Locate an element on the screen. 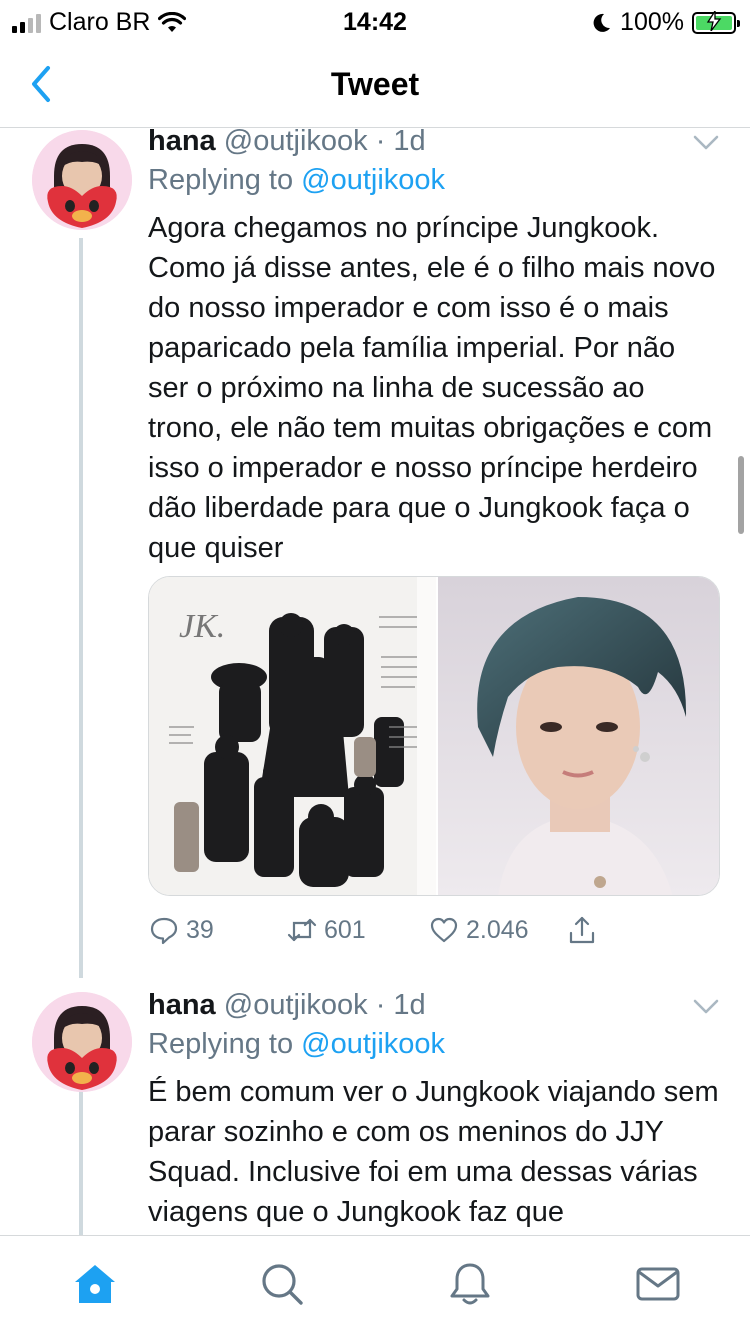 The image size is (750, 1334). home-icon is located at coordinates (95, 1284).